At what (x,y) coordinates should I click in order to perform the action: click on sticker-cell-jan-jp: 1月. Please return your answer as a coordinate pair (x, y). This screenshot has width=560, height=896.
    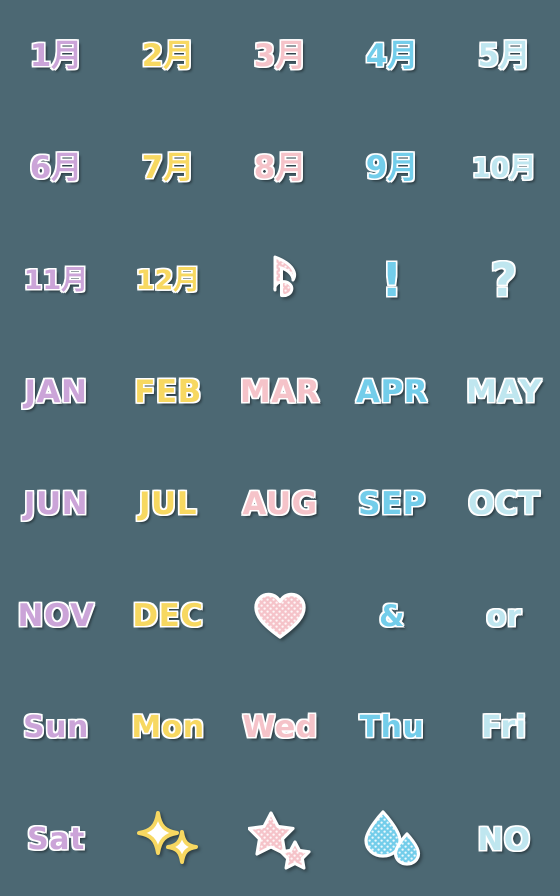
    Looking at the image, I should click on (56, 56).